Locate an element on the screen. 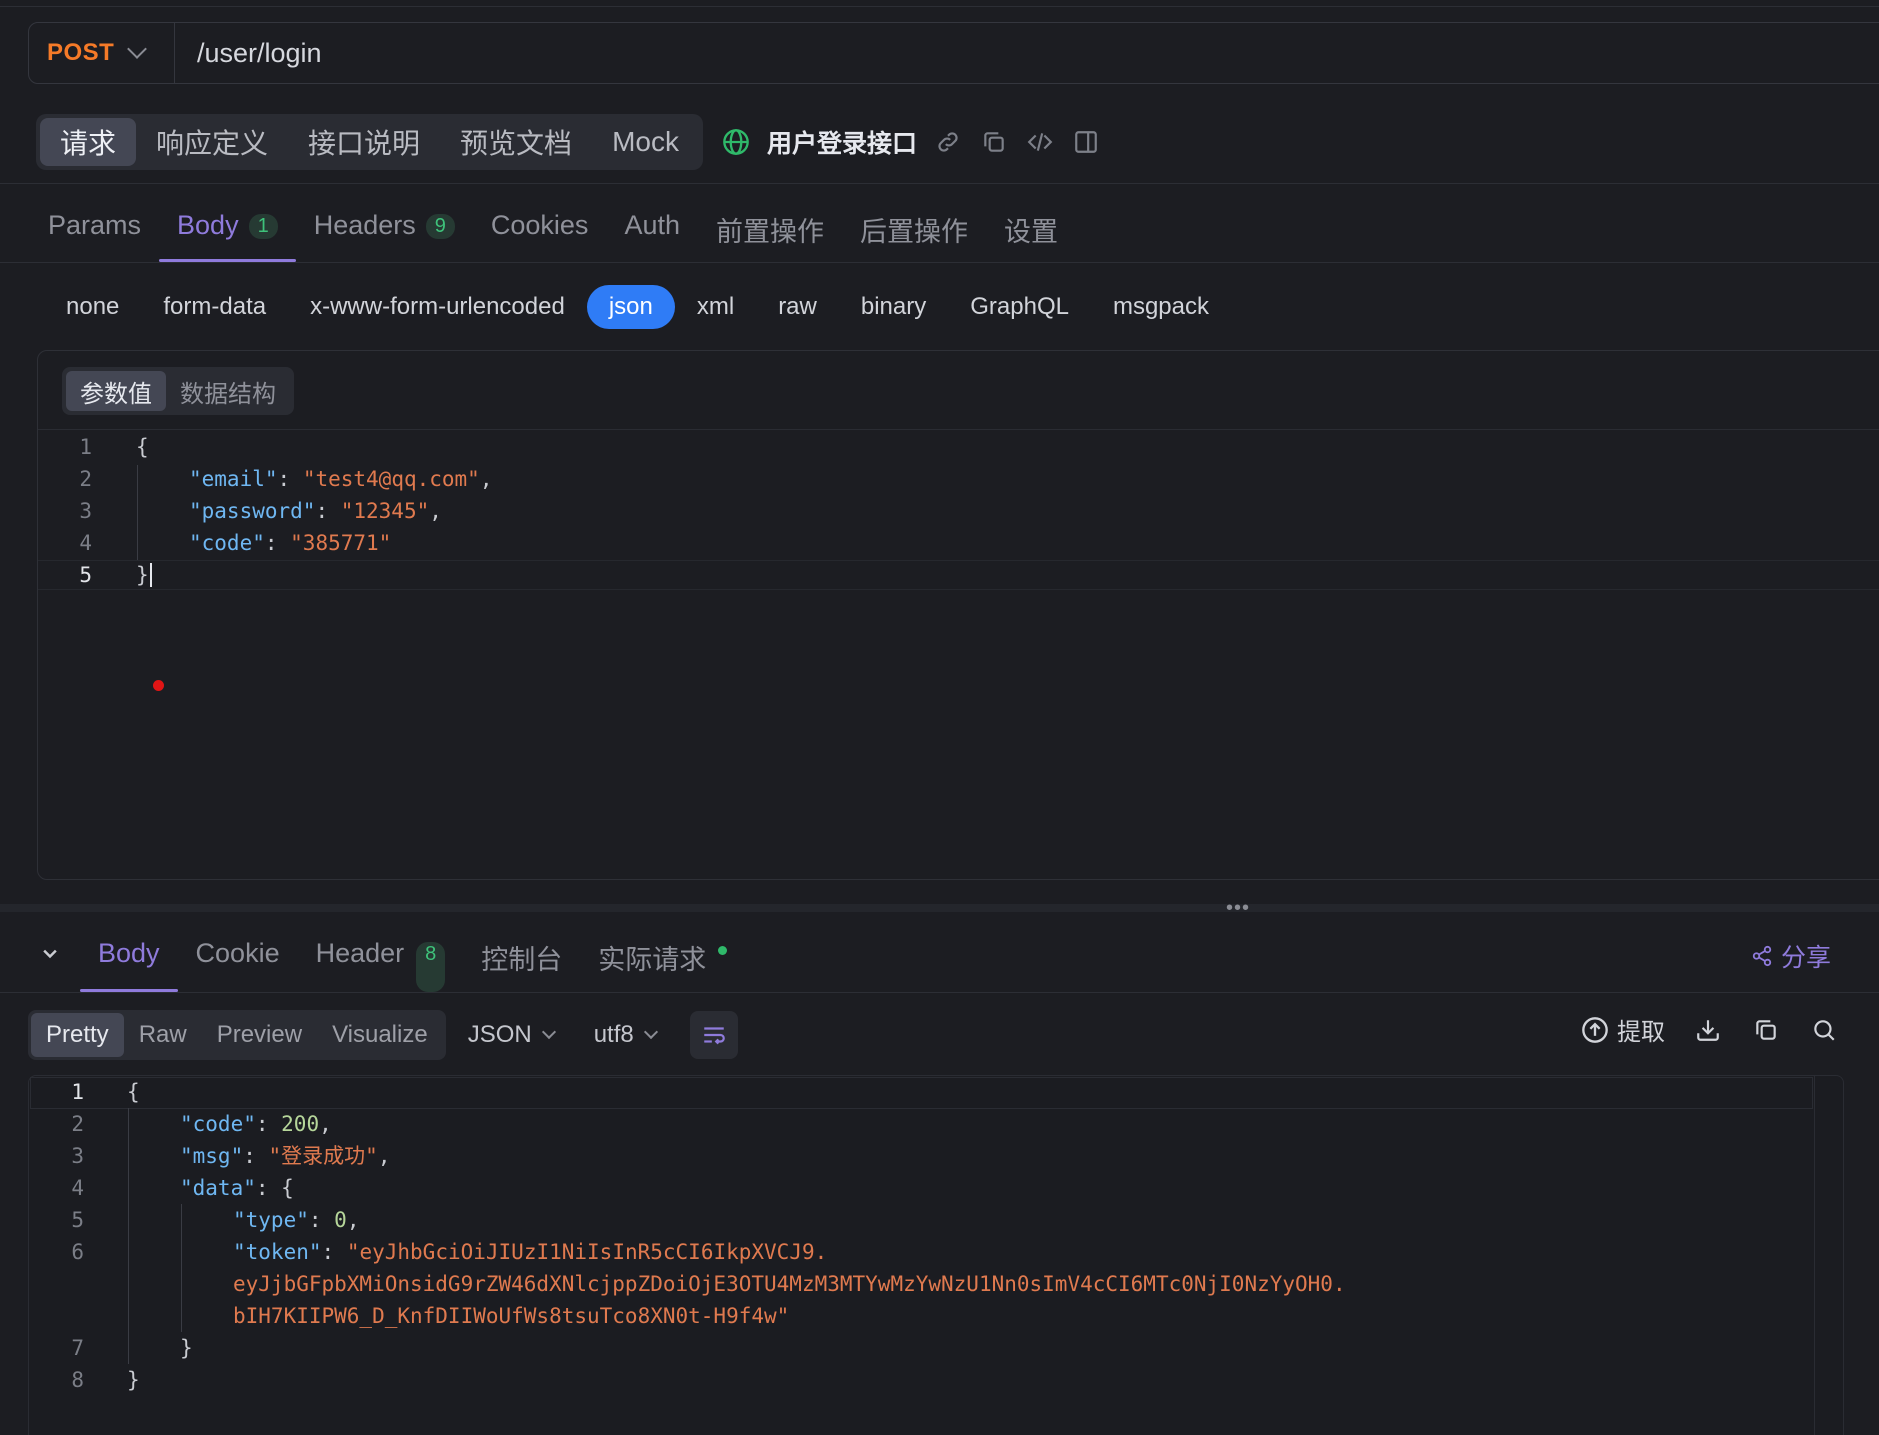  globe-icon is located at coordinates (736, 142).